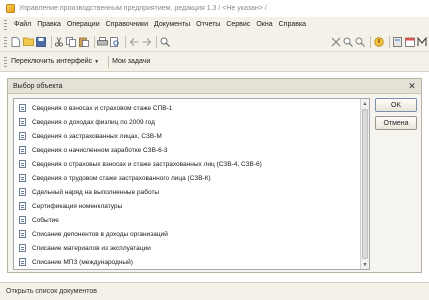 Image resolution: width=429 pixels, height=300 pixels. Describe the element at coordinates (83, 24) in the screenshot. I see `menu-operations: Операции` at that location.